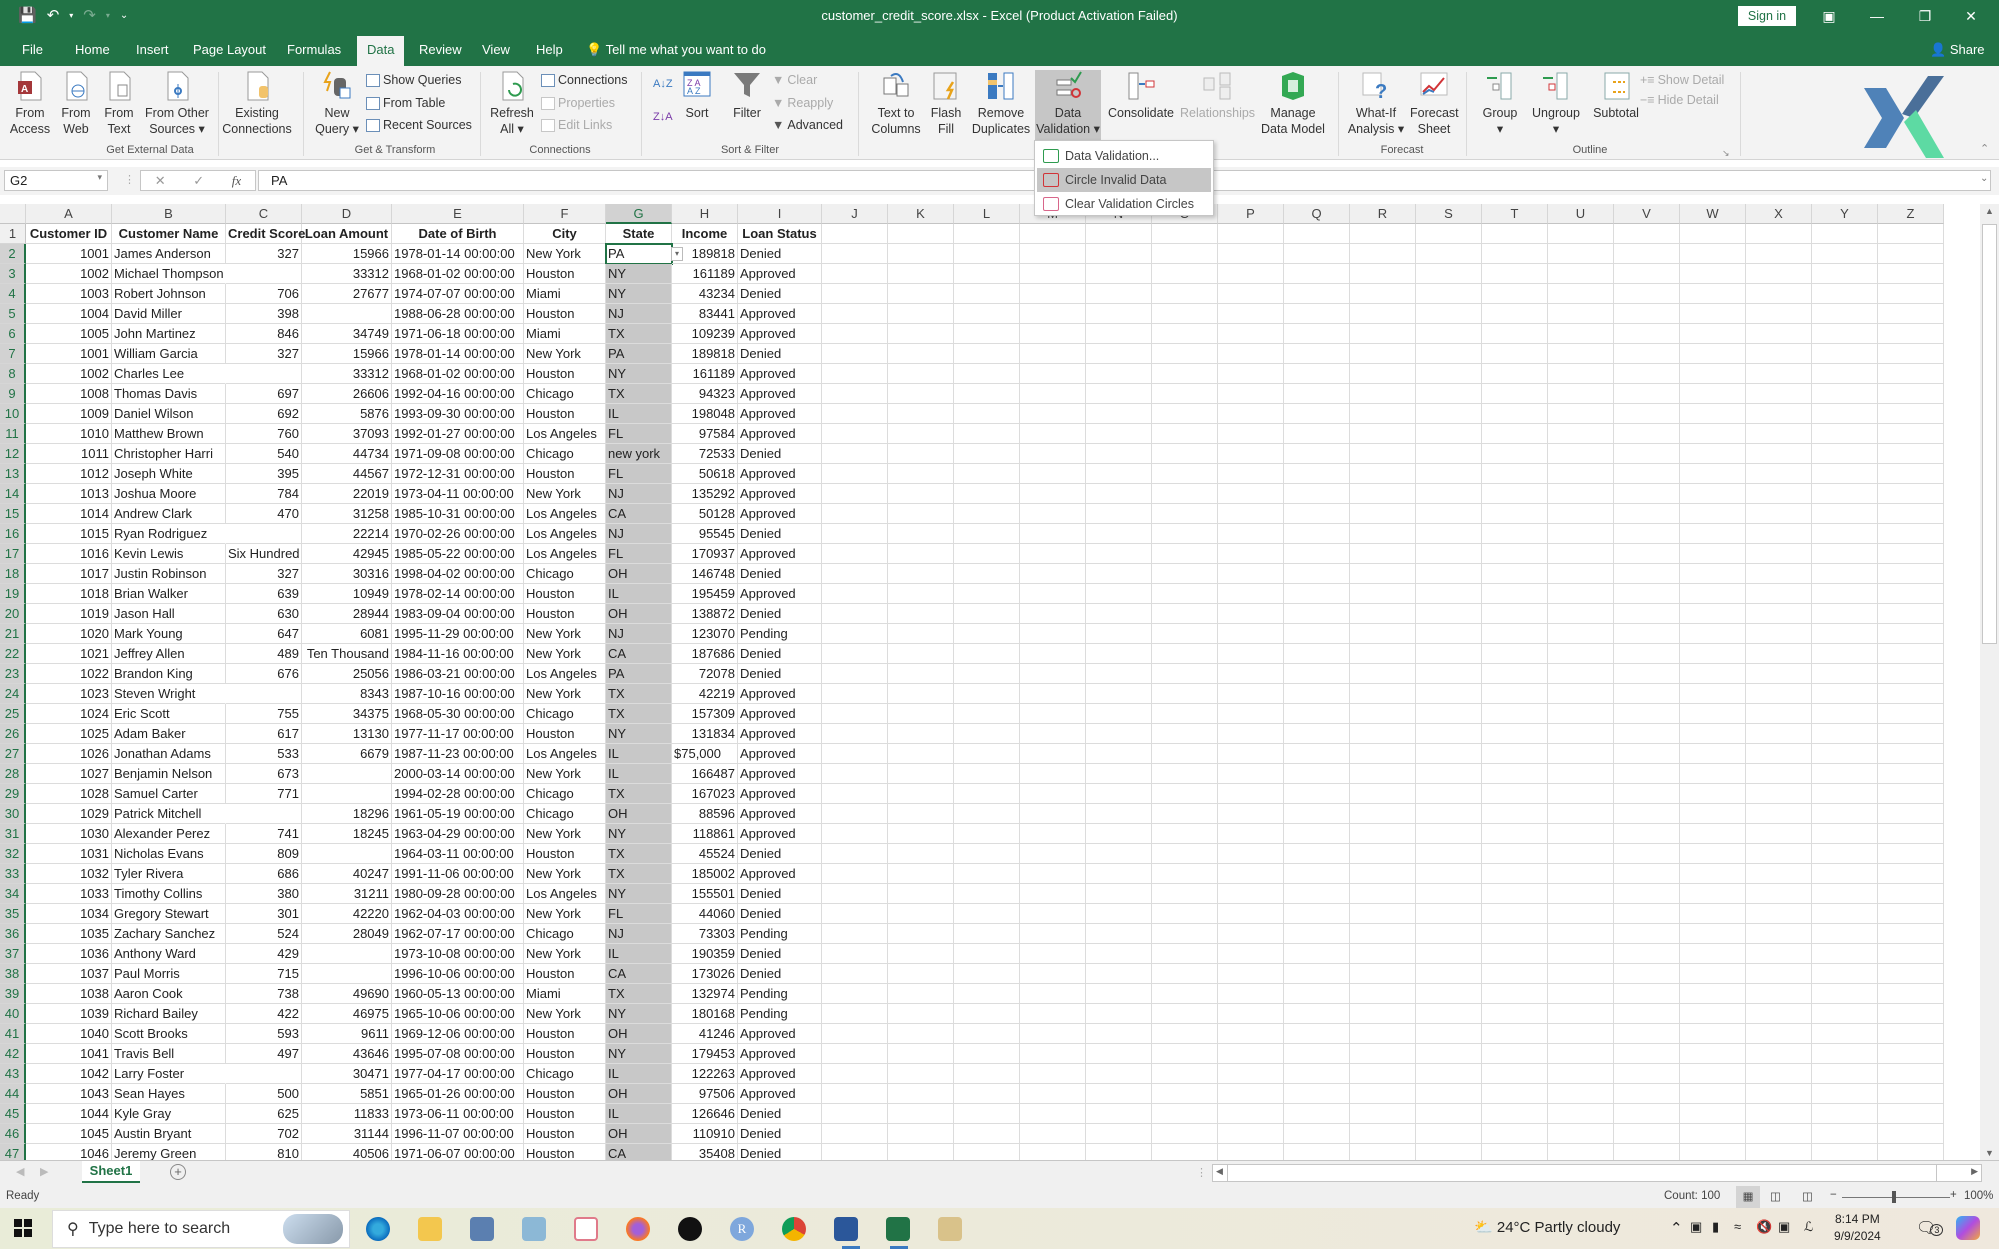 This screenshot has height=1249, width=1999. I want to click on cell-customer-id: 1019, so click(69, 614).